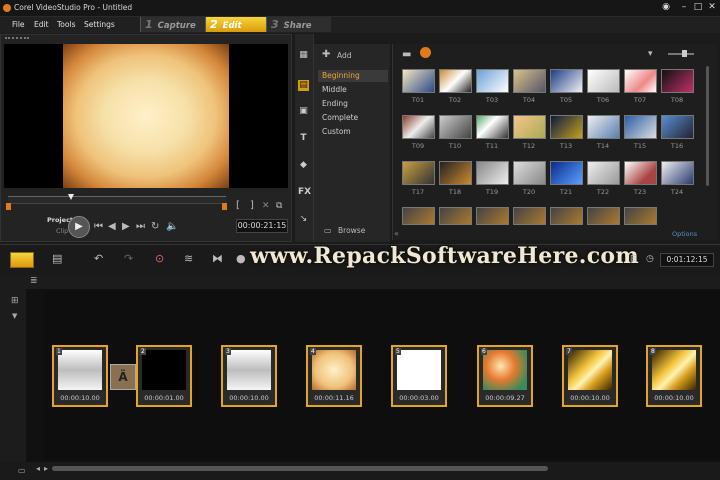 The height and width of the screenshot is (480, 720). Describe the element at coordinates (252, 205) in the screenshot. I see `mark-out-button: ]` at that location.